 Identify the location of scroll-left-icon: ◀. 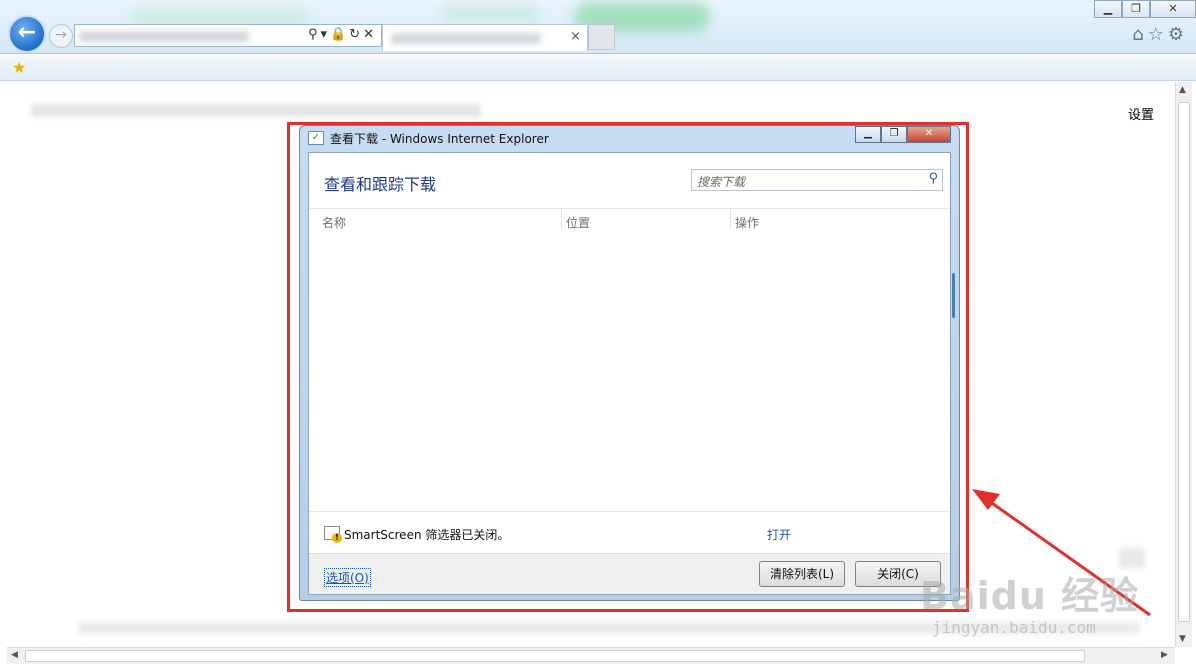
(14, 655).